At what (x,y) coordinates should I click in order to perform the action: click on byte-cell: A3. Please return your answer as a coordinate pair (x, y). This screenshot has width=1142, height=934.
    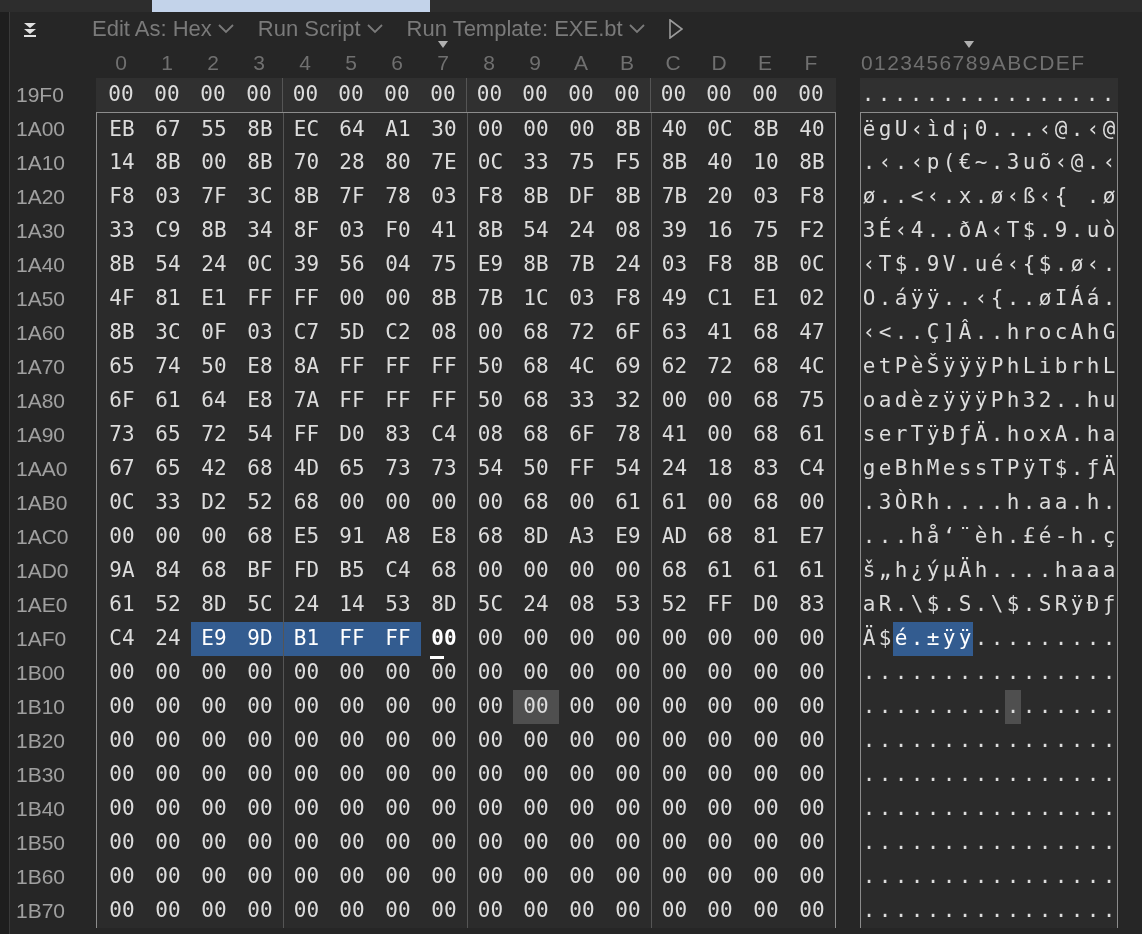
    Looking at the image, I should click on (582, 537).